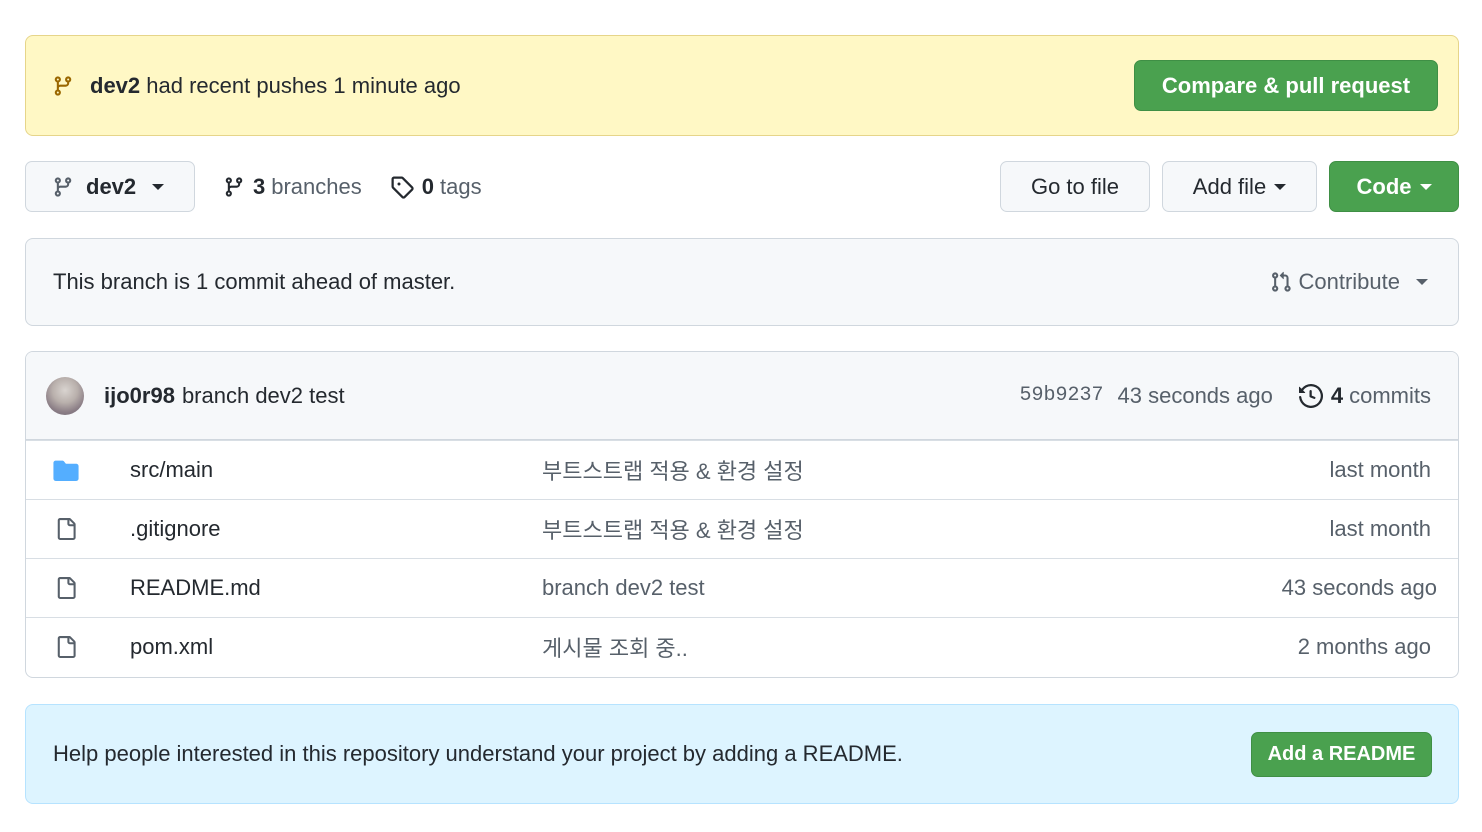 Image resolution: width=1482 pixels, height=832 pixels. What do you see at coordinates (1310, 395) in the screenshot?
I see `history-icon` at bounding box center [1310, 395].